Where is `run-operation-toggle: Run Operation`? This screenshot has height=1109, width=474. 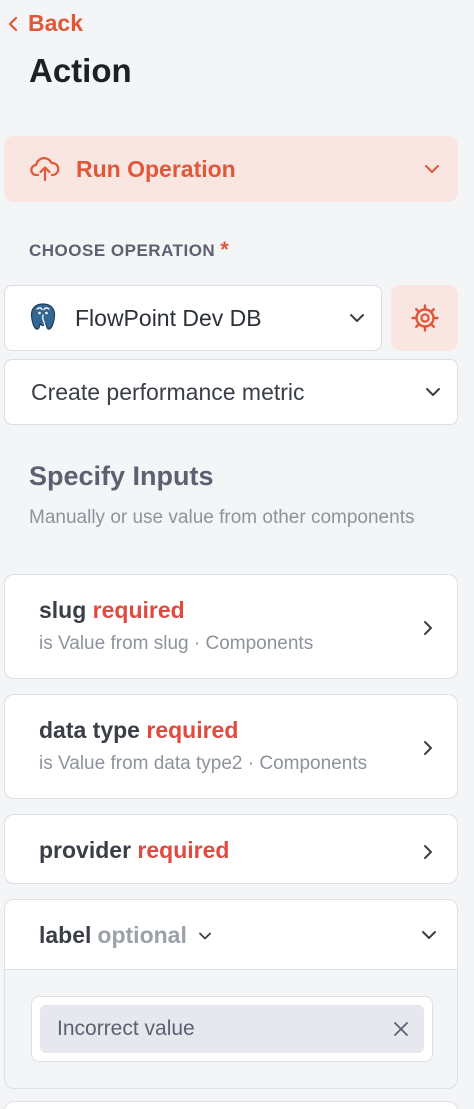 run-operation-toggle: Run Operation is located at coordinates (231, 169).